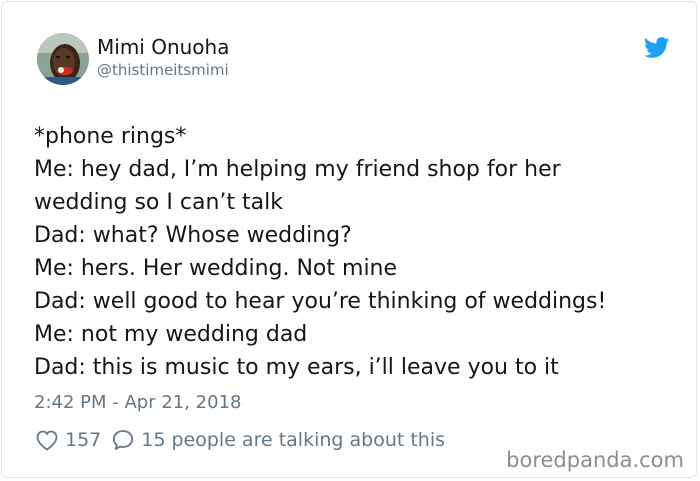 This screenshot has height=481, width=700. What do you see at coordinates (595, 460) in the screenshot?
I see `watermark: boredpanda.com` at bounding box center [595, 460].